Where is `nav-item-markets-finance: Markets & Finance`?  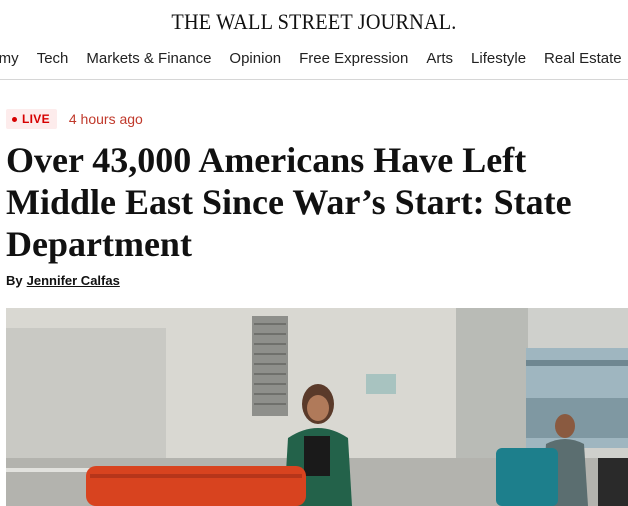 nav-item-markets-finance: Markets & Finance is located at coordinates (148, 58).